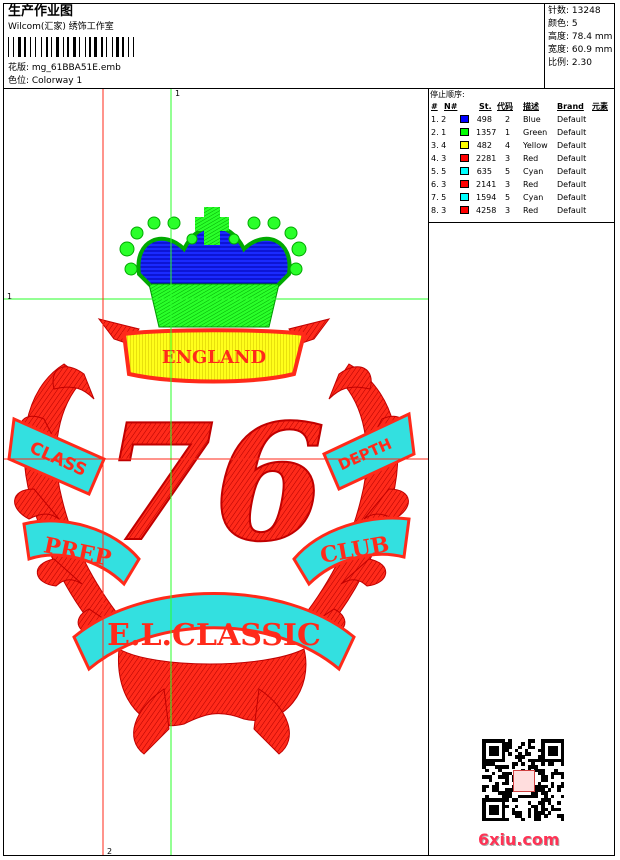 This screenshot has height=860, width=620. I want to click on row-index: 3. 4, so click(439, 145).